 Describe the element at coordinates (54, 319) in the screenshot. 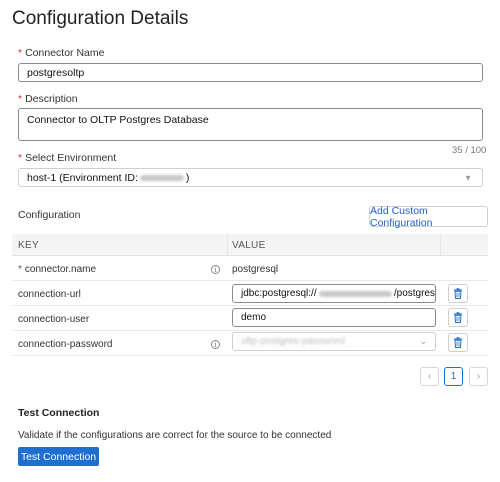

I see `config-key: connection-user` at that location.